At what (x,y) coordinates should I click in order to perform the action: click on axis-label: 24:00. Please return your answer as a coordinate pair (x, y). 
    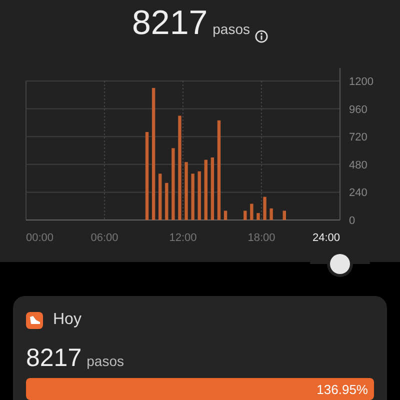
    Looking at the image, I should click on (326, 238).